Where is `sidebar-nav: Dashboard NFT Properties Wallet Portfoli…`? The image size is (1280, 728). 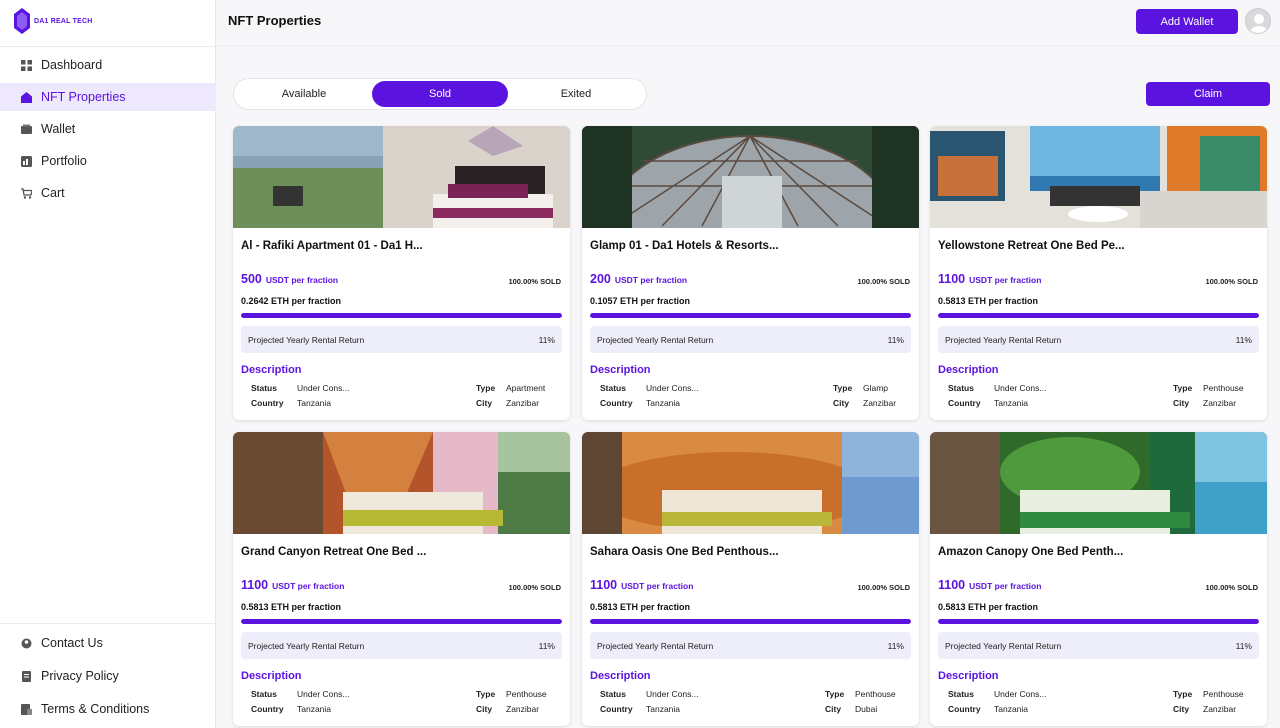
sidebar-nav: Dashboard NFT Properties Wallet Portfoli… is located at coordinates (108, 131).